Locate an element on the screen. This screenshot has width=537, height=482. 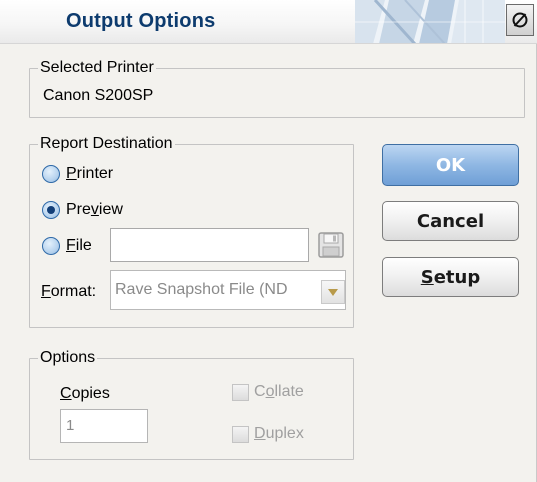
selected-printer-legend: Selected Printer is located at coordinates (97, 67).